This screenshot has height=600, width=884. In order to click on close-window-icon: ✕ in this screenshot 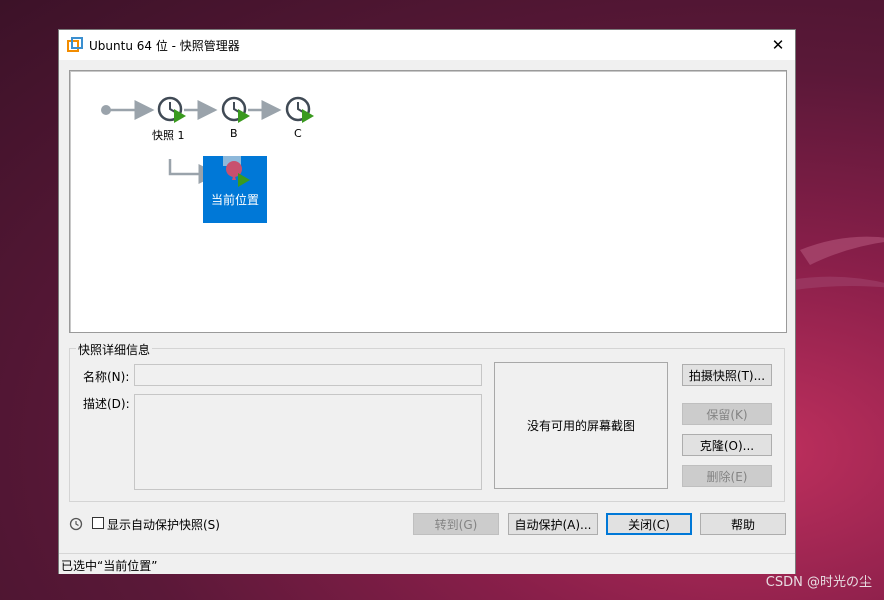, I will do `click(778, 45)`.